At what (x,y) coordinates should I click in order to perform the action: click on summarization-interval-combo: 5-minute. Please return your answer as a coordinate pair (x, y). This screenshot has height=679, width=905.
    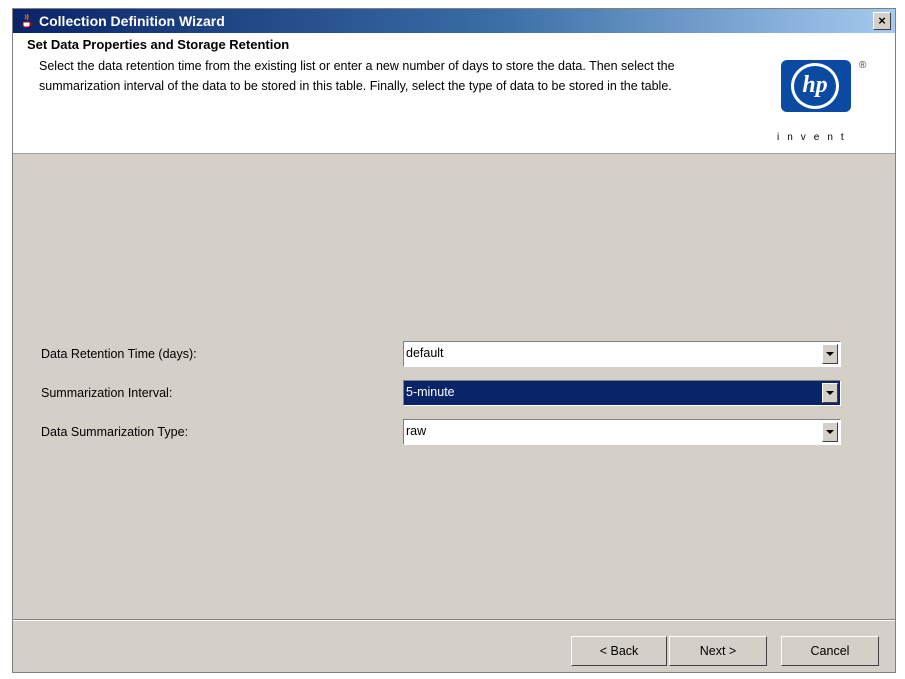
    Looking at the image, I should click on (622, 393).